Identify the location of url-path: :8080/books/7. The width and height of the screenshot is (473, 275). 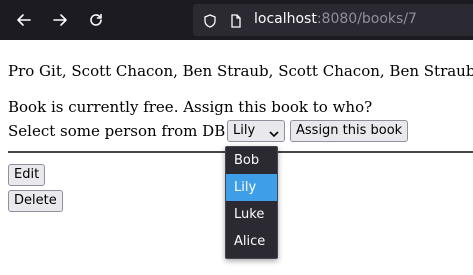
(366, 19).